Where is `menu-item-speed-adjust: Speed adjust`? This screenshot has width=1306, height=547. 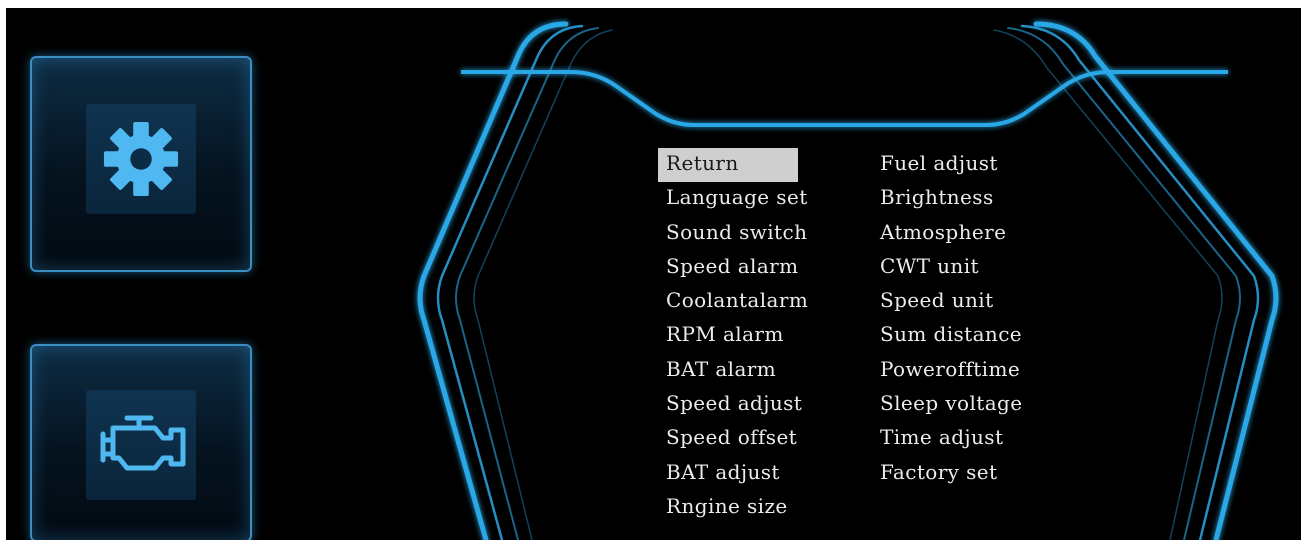 menu-item-speed-adjust: Speed adjust is located at coordinates (733, 405).